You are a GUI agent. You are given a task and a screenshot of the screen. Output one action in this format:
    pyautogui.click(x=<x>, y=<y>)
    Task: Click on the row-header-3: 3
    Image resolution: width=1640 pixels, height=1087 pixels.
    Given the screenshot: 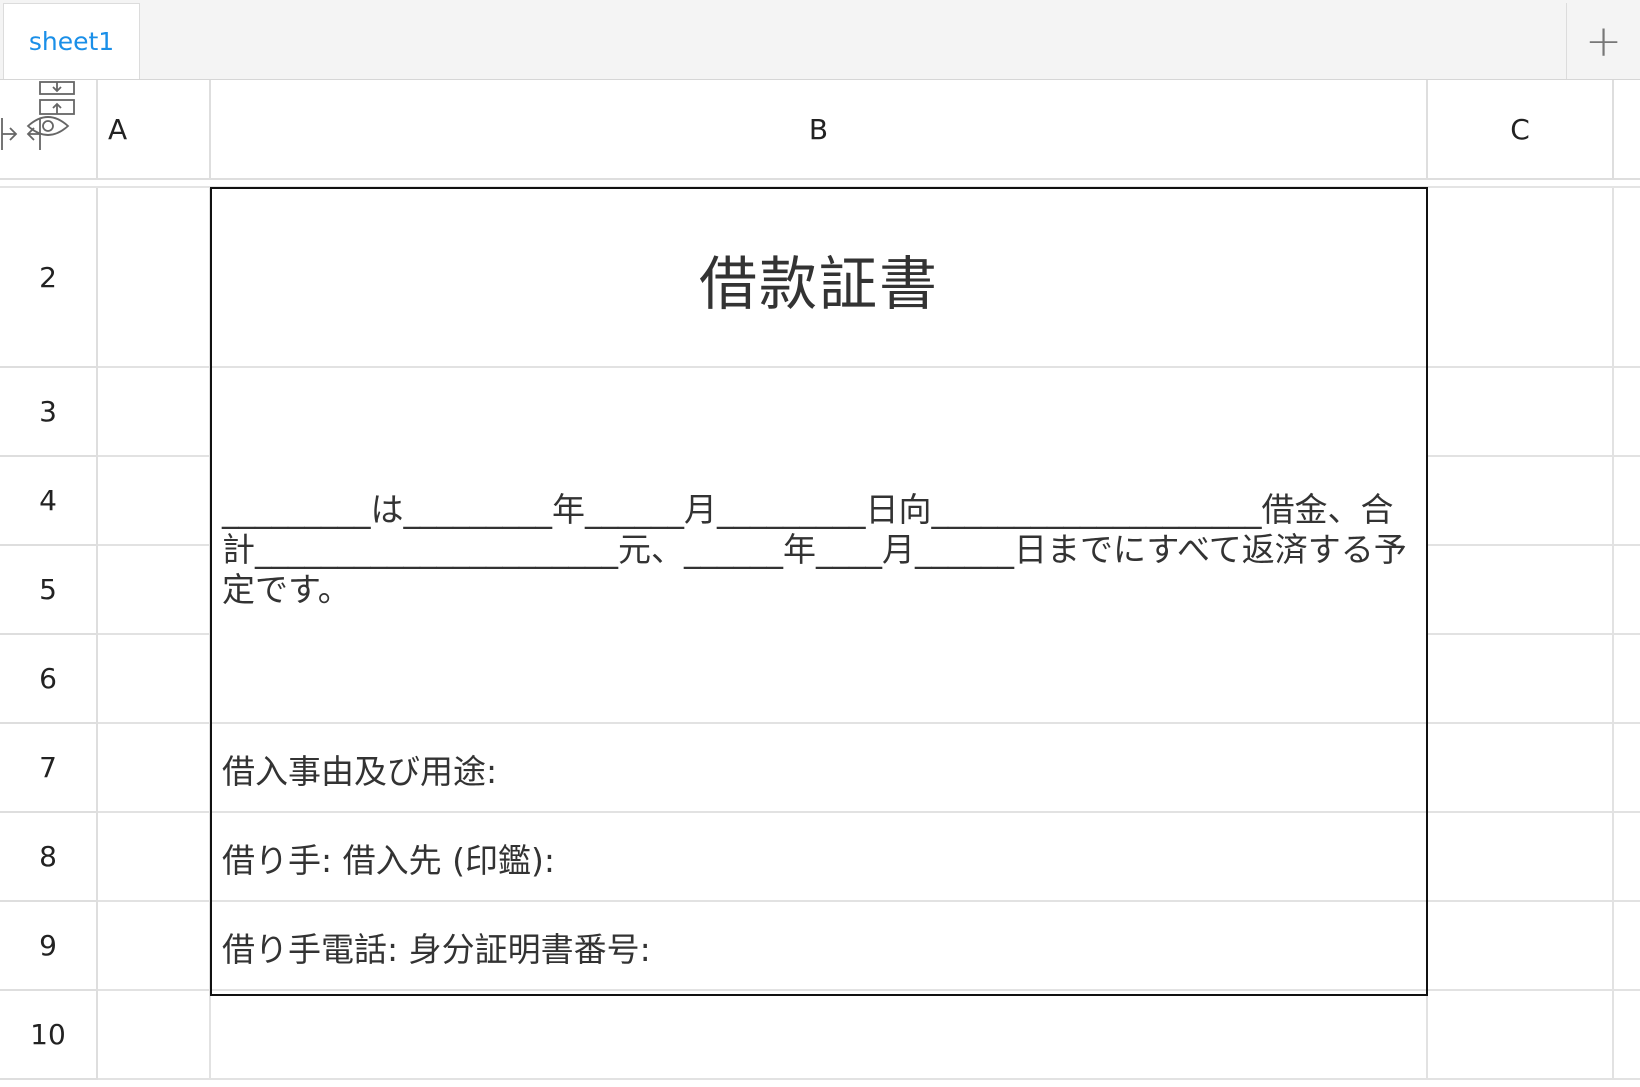 What is the action you would take?
    pyautogui.click(x=49, y=412)
    